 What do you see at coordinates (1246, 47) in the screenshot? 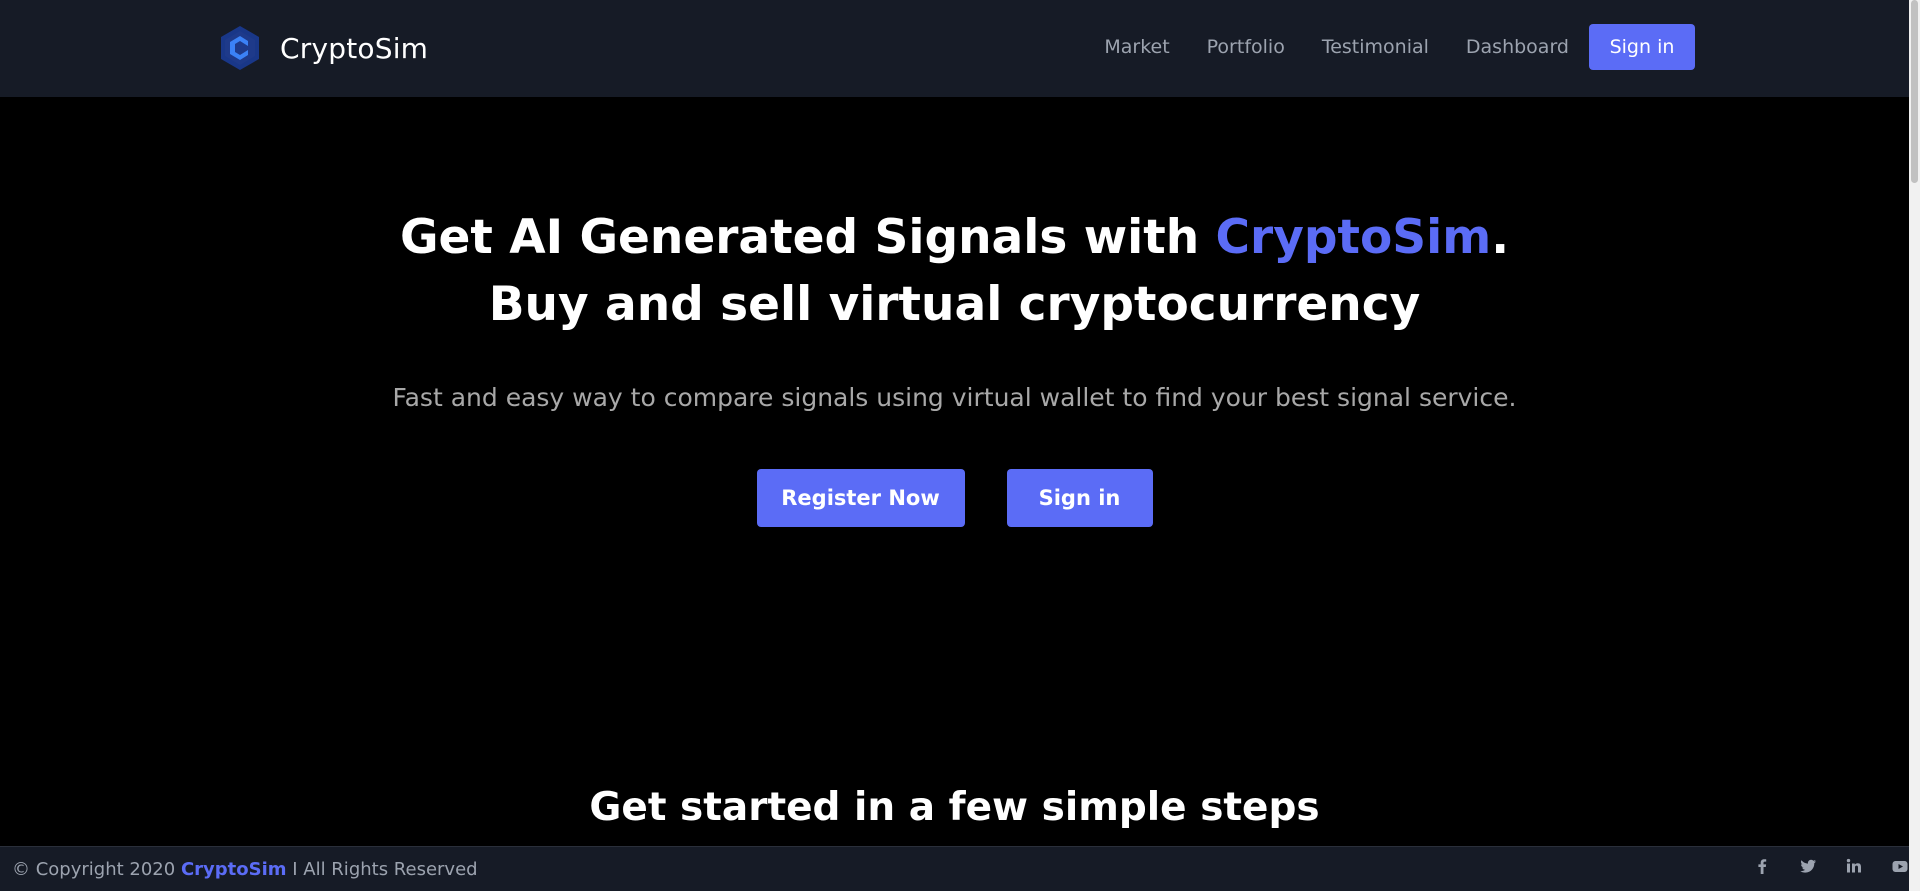
I see `nav-link-portfolio: Portfolio` at bounding box center [1246, 47].